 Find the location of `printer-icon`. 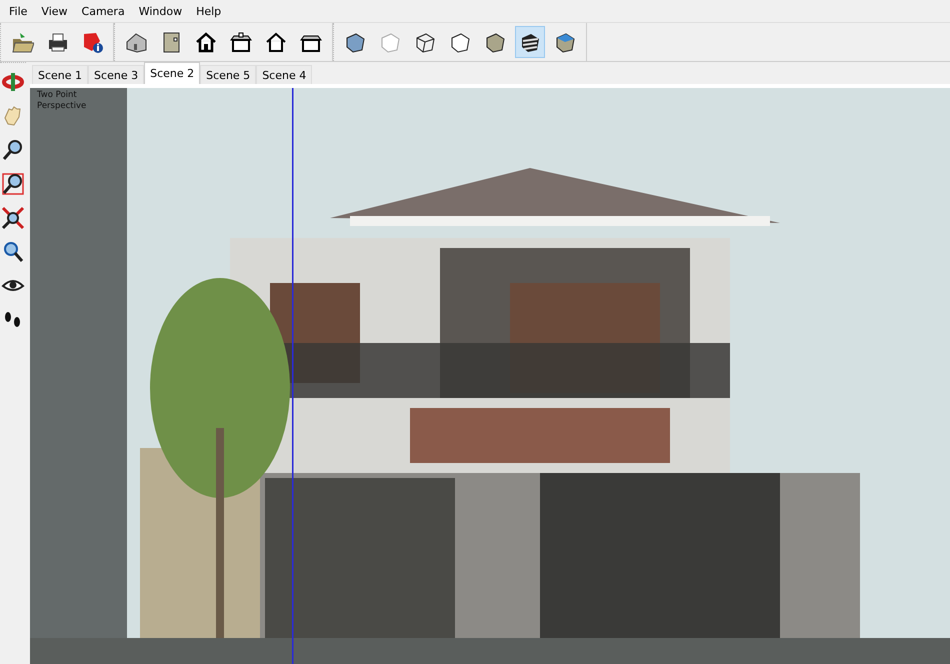

printer-icon is located at coordinates (58, 43).